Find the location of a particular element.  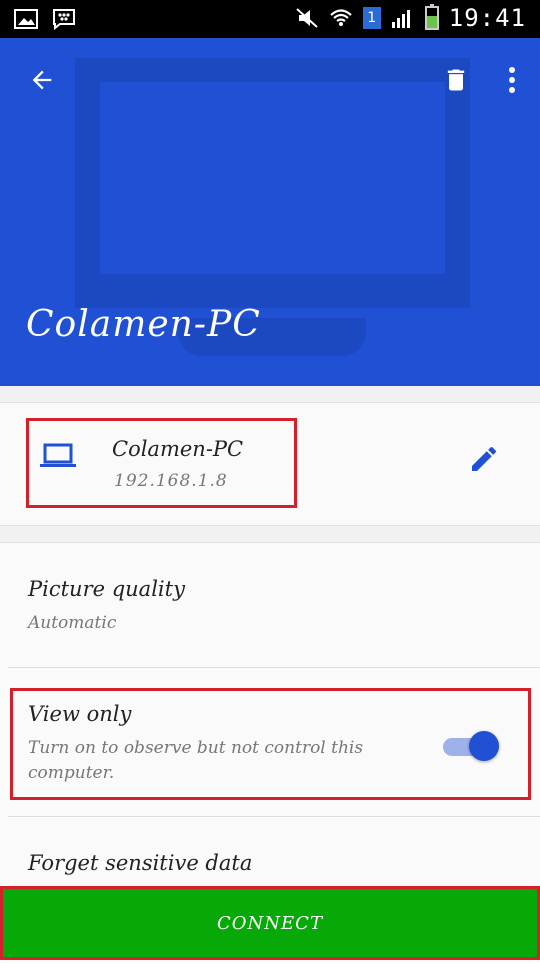

edit-pencil-icon is located at coordinates (484, 459).